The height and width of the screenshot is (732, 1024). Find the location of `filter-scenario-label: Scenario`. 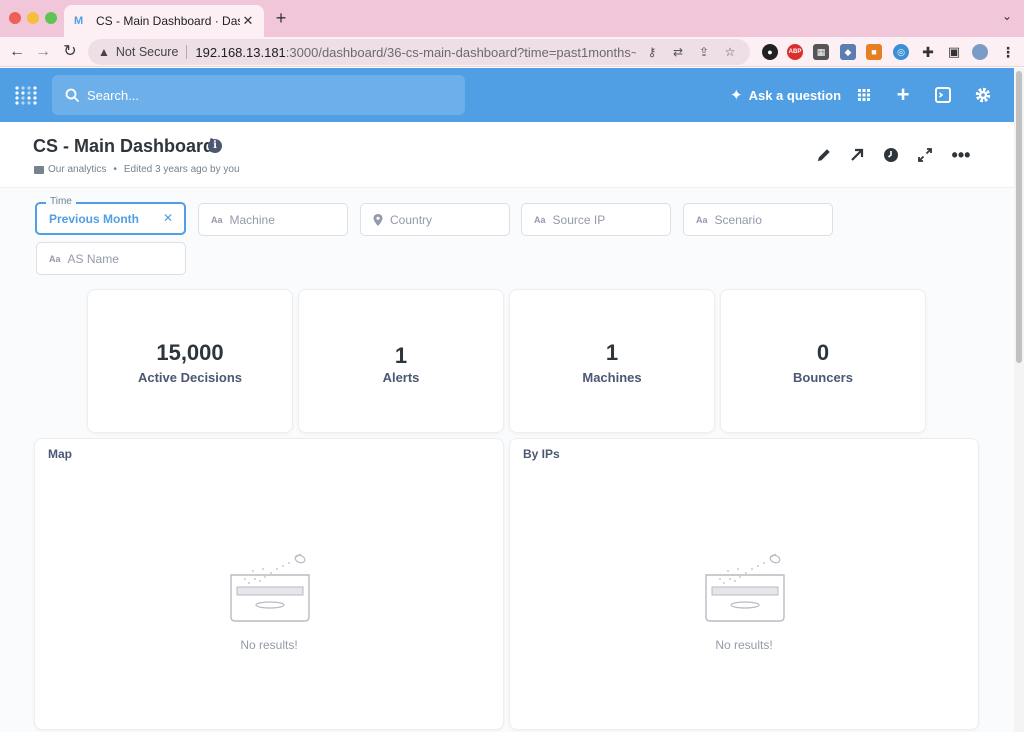

filter-scenario-label: Scenario is located at coordinates (738, 219).